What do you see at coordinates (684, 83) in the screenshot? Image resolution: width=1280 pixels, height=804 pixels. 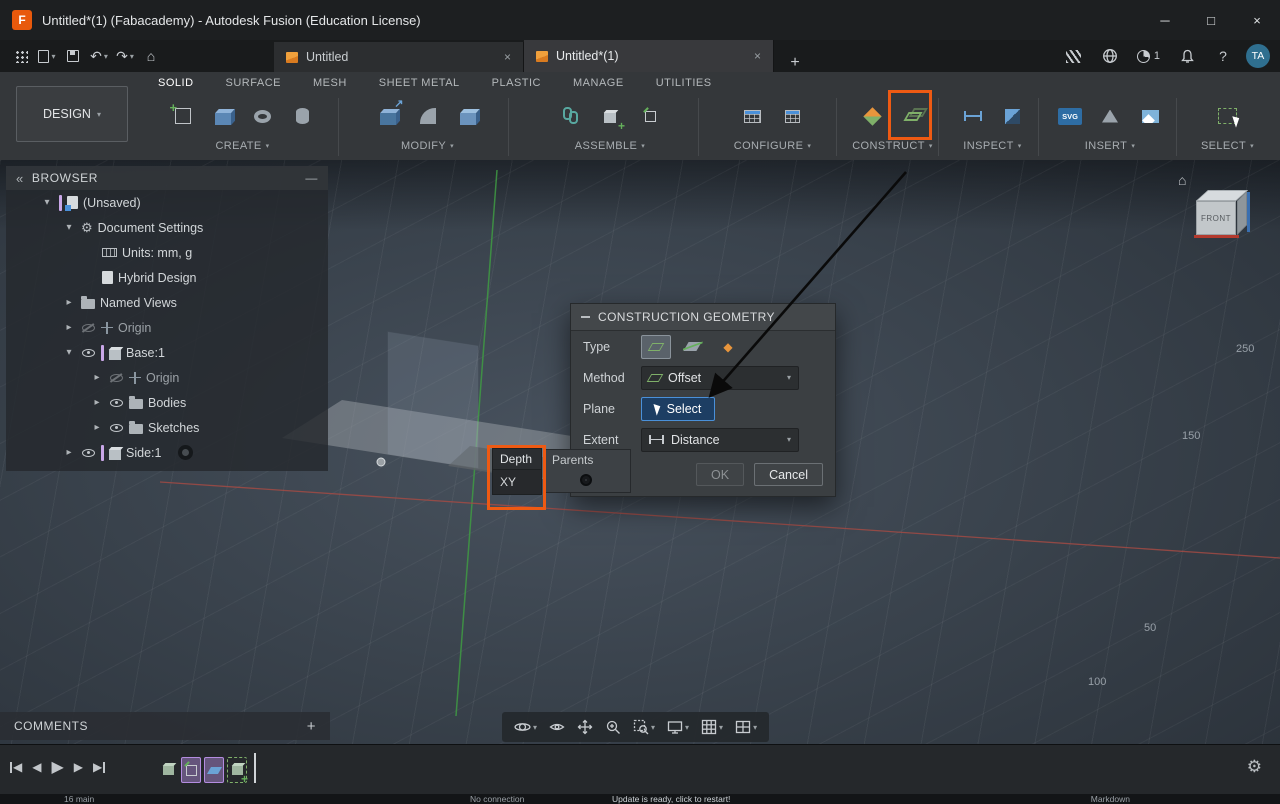 I see `tab-utilities: UTILITIES` at bounding box center [684, 83].